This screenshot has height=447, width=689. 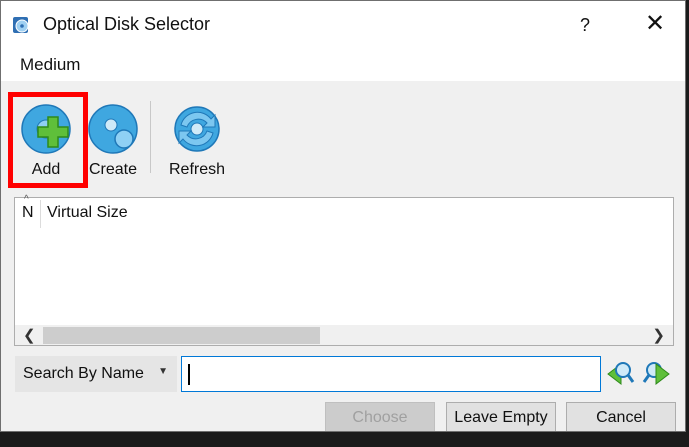 I want to click on menu-medium: Medium, so click(x=50, y=65).